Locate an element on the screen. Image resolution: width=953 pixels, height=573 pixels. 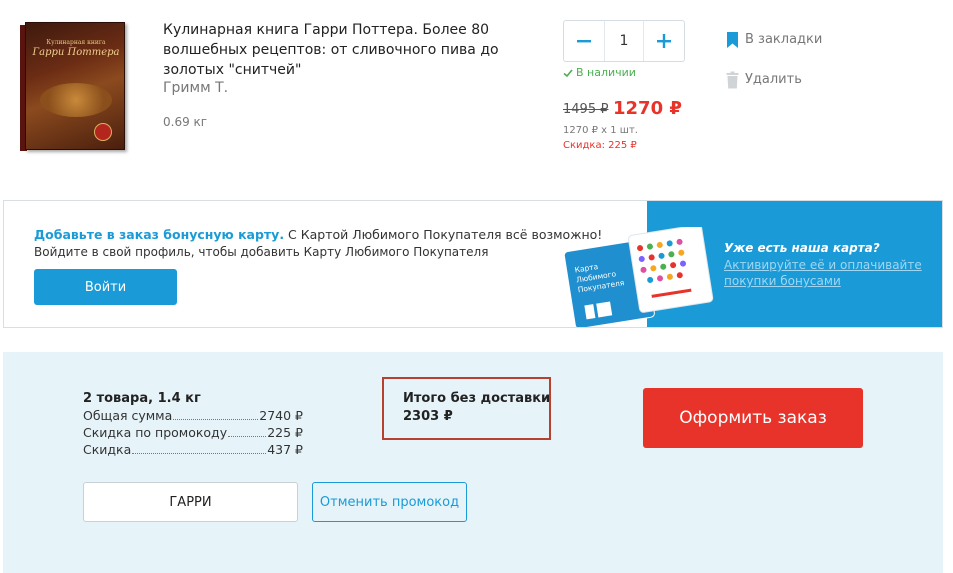
summary-row-discount: Скидка 437 ₽ is located at coordinates (193, 449).